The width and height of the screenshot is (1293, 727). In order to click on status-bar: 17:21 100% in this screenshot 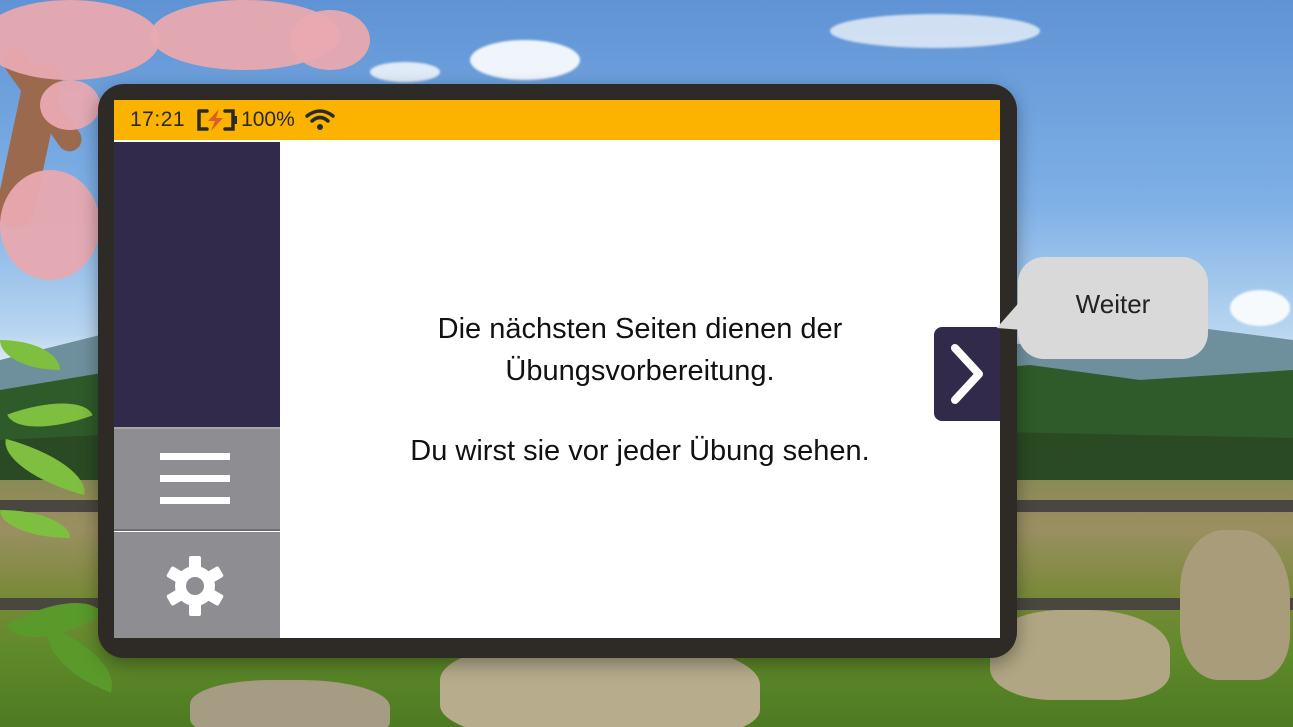, I will do `click(557, 120)`.